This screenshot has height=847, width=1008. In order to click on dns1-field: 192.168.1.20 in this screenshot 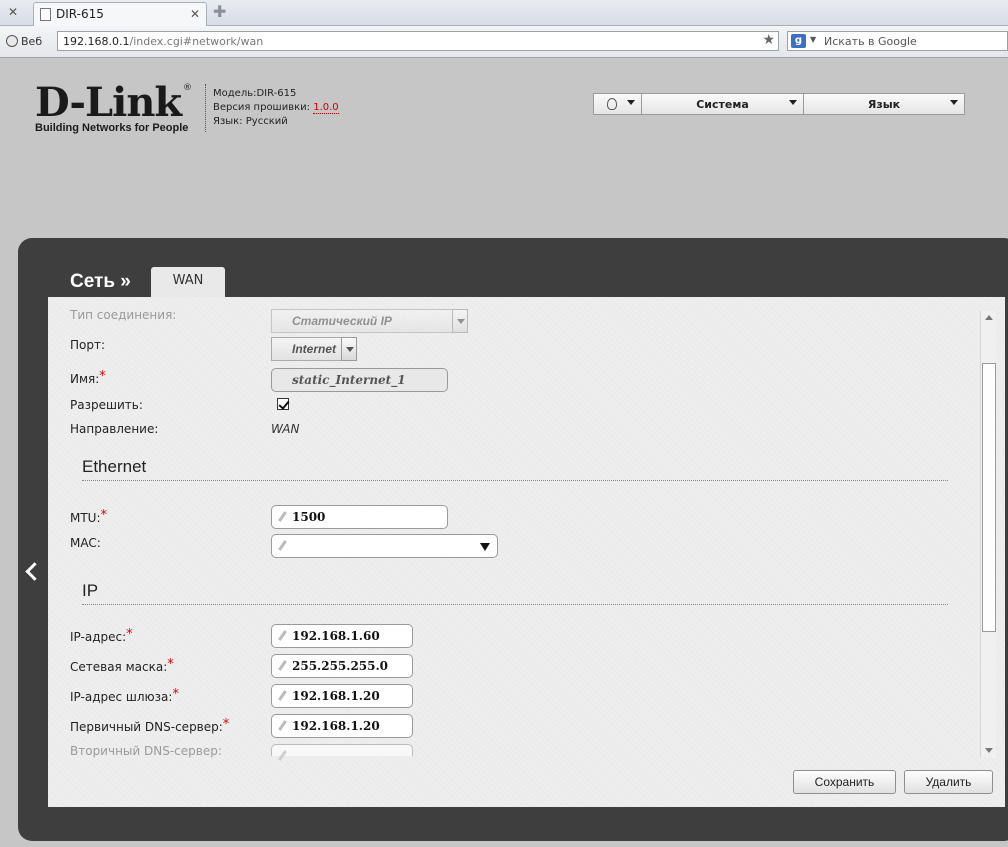, I will do `click(342, 726)`.